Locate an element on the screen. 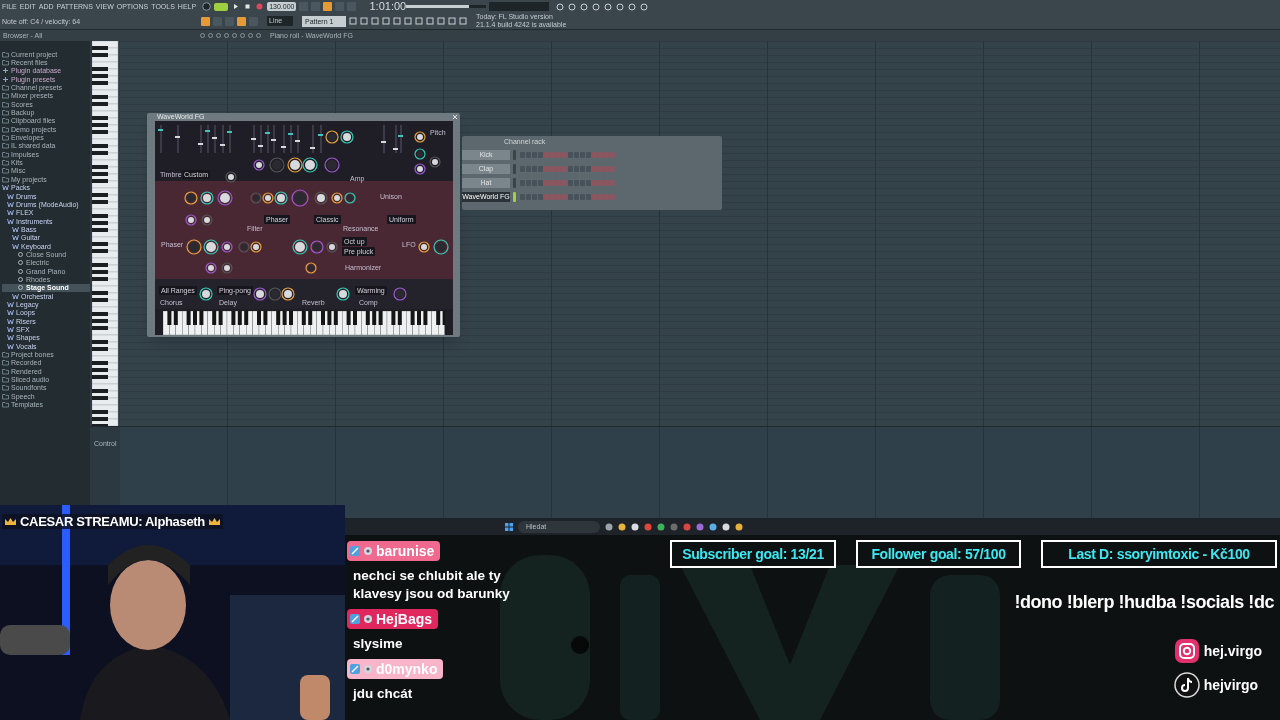 This screenshot has width=1280, height=720. chat-username: barunise is located at coordinates (405, 551).